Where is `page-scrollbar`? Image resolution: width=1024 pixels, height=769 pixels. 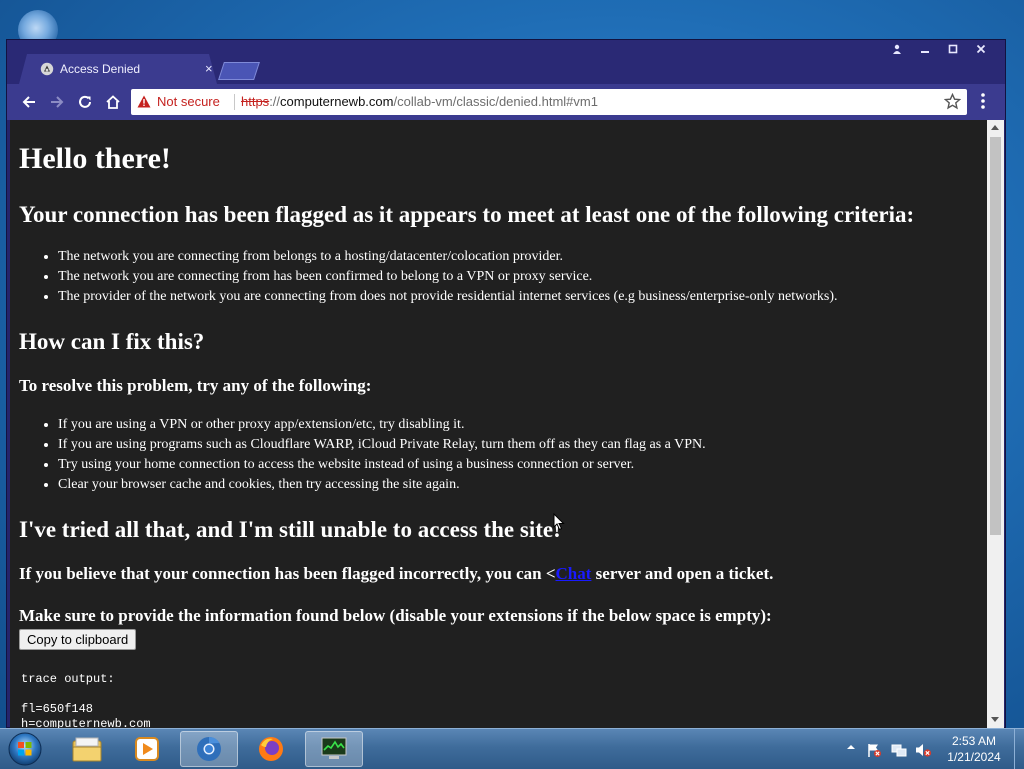 page-scrollbar is located at coordinates (995, 424).